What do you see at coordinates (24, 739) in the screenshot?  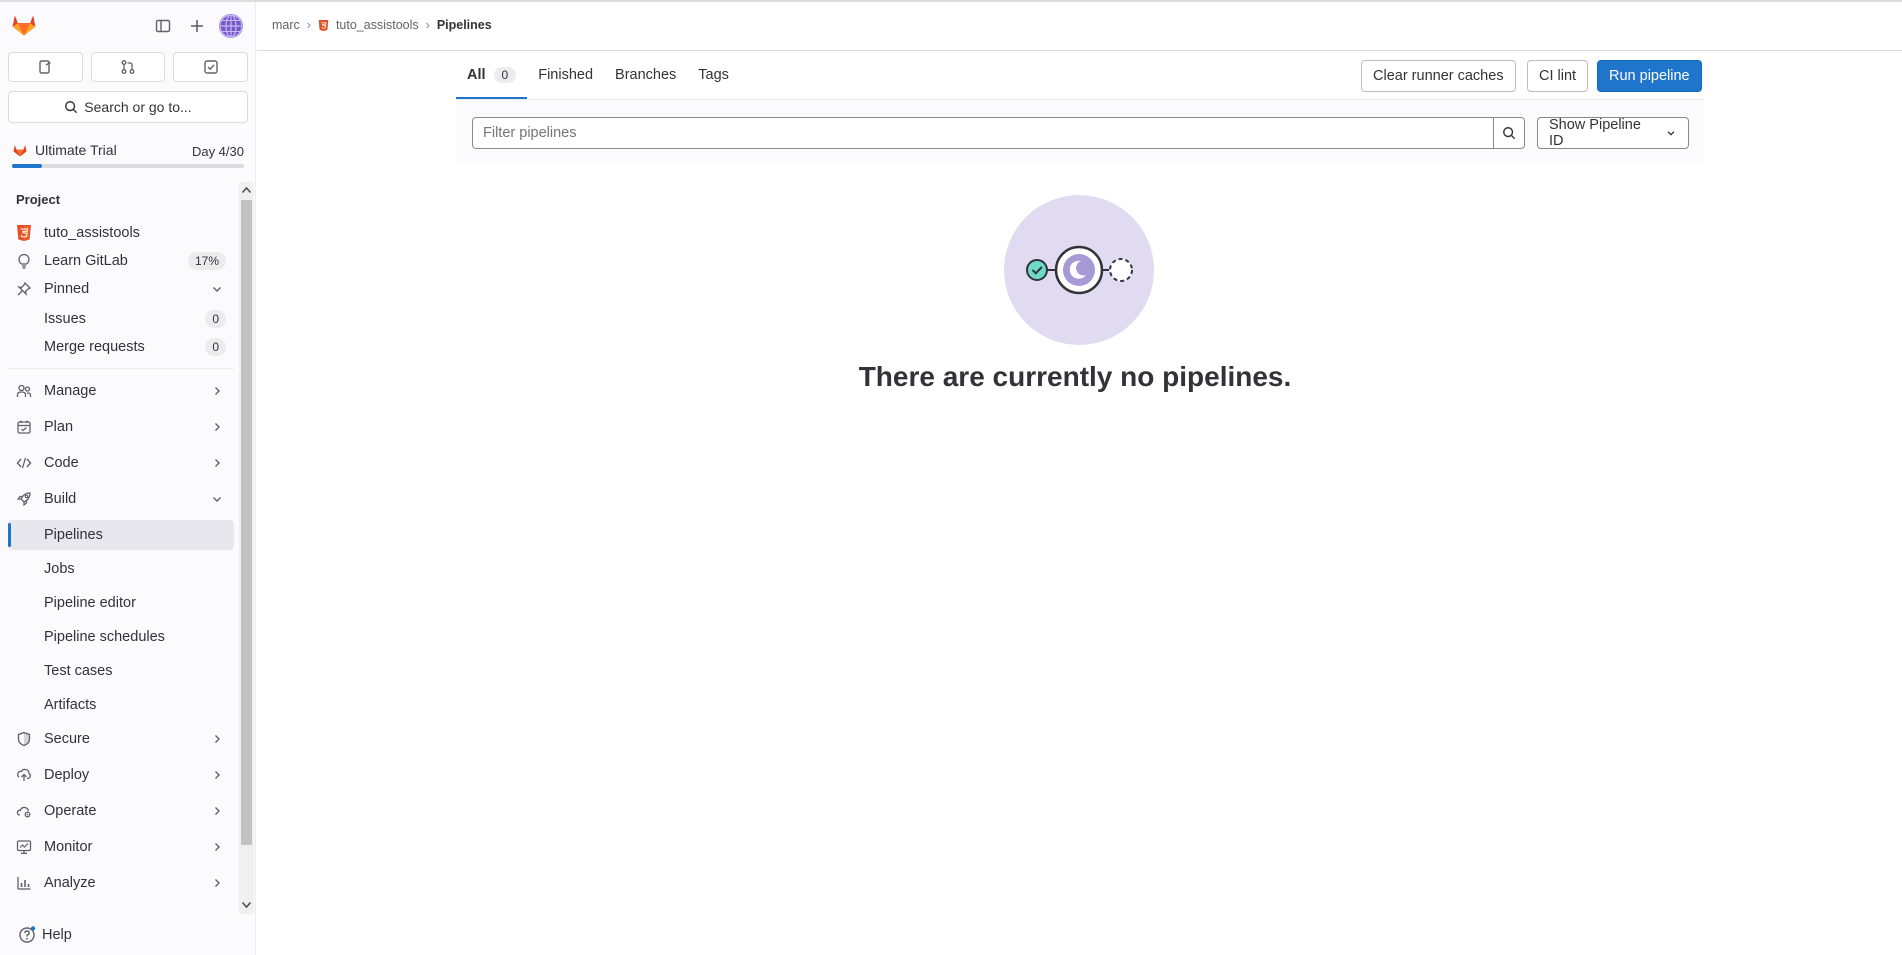 I see `shield-icon` at bounding box center [24, 739].